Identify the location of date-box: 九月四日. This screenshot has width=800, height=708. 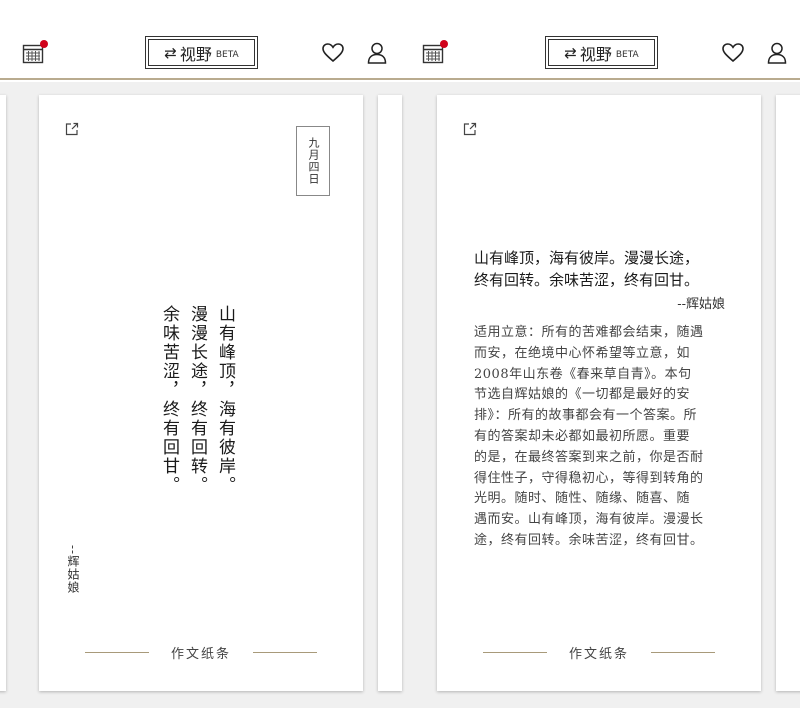
(313, 161).